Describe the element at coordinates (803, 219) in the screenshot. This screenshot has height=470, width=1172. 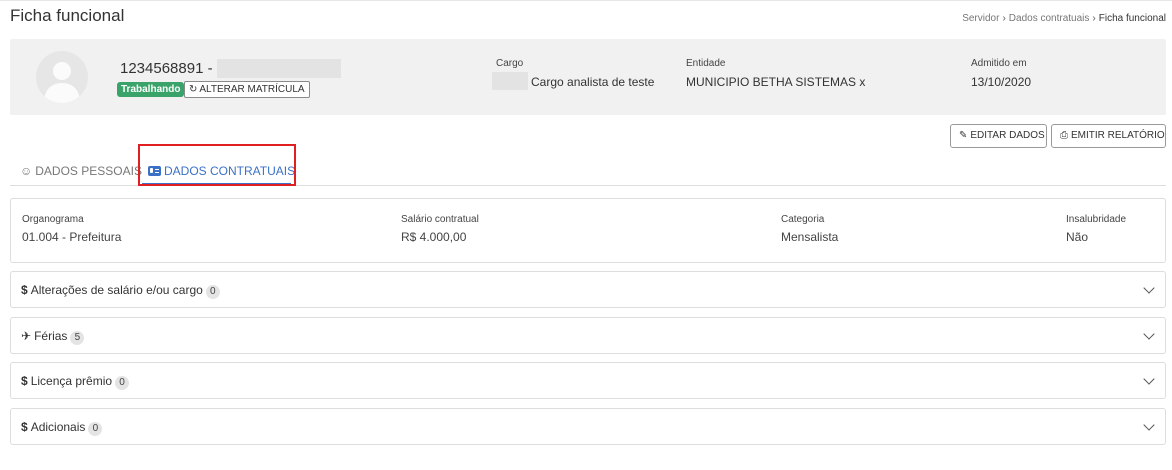
I see `categoria-label: Categoria` at that location.